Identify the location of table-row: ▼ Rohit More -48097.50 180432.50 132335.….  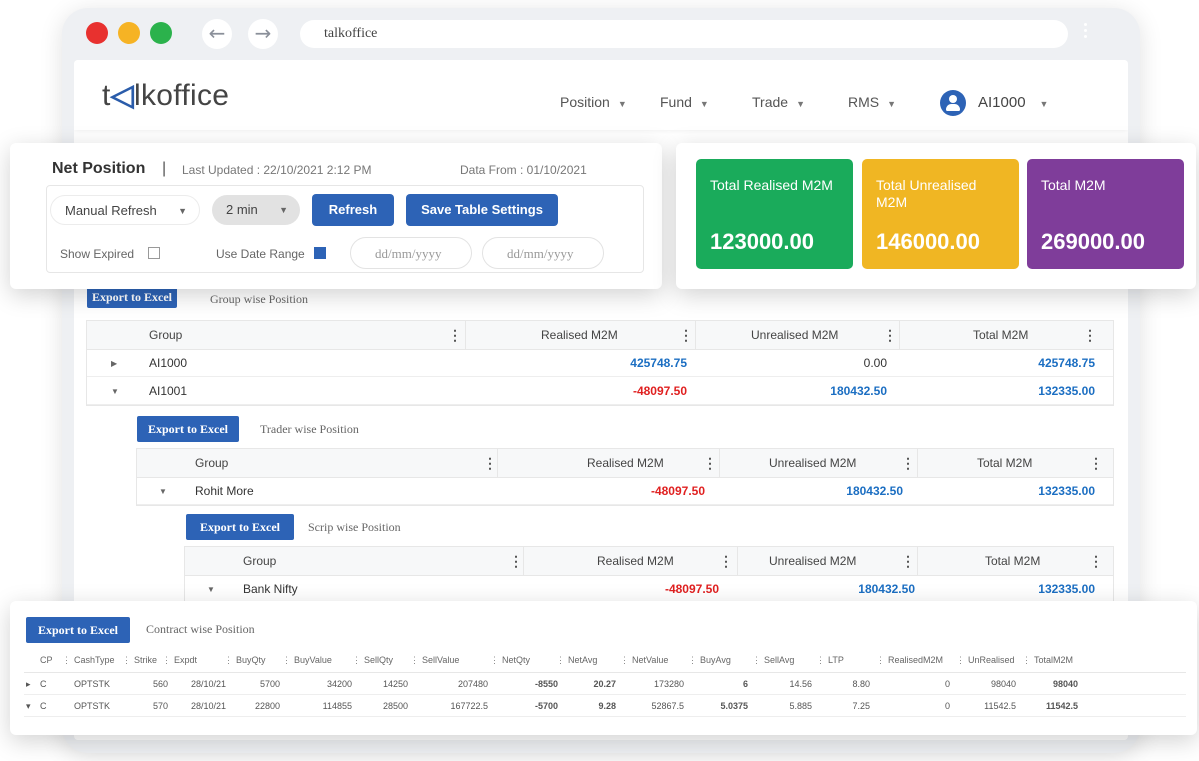
(625, 491).